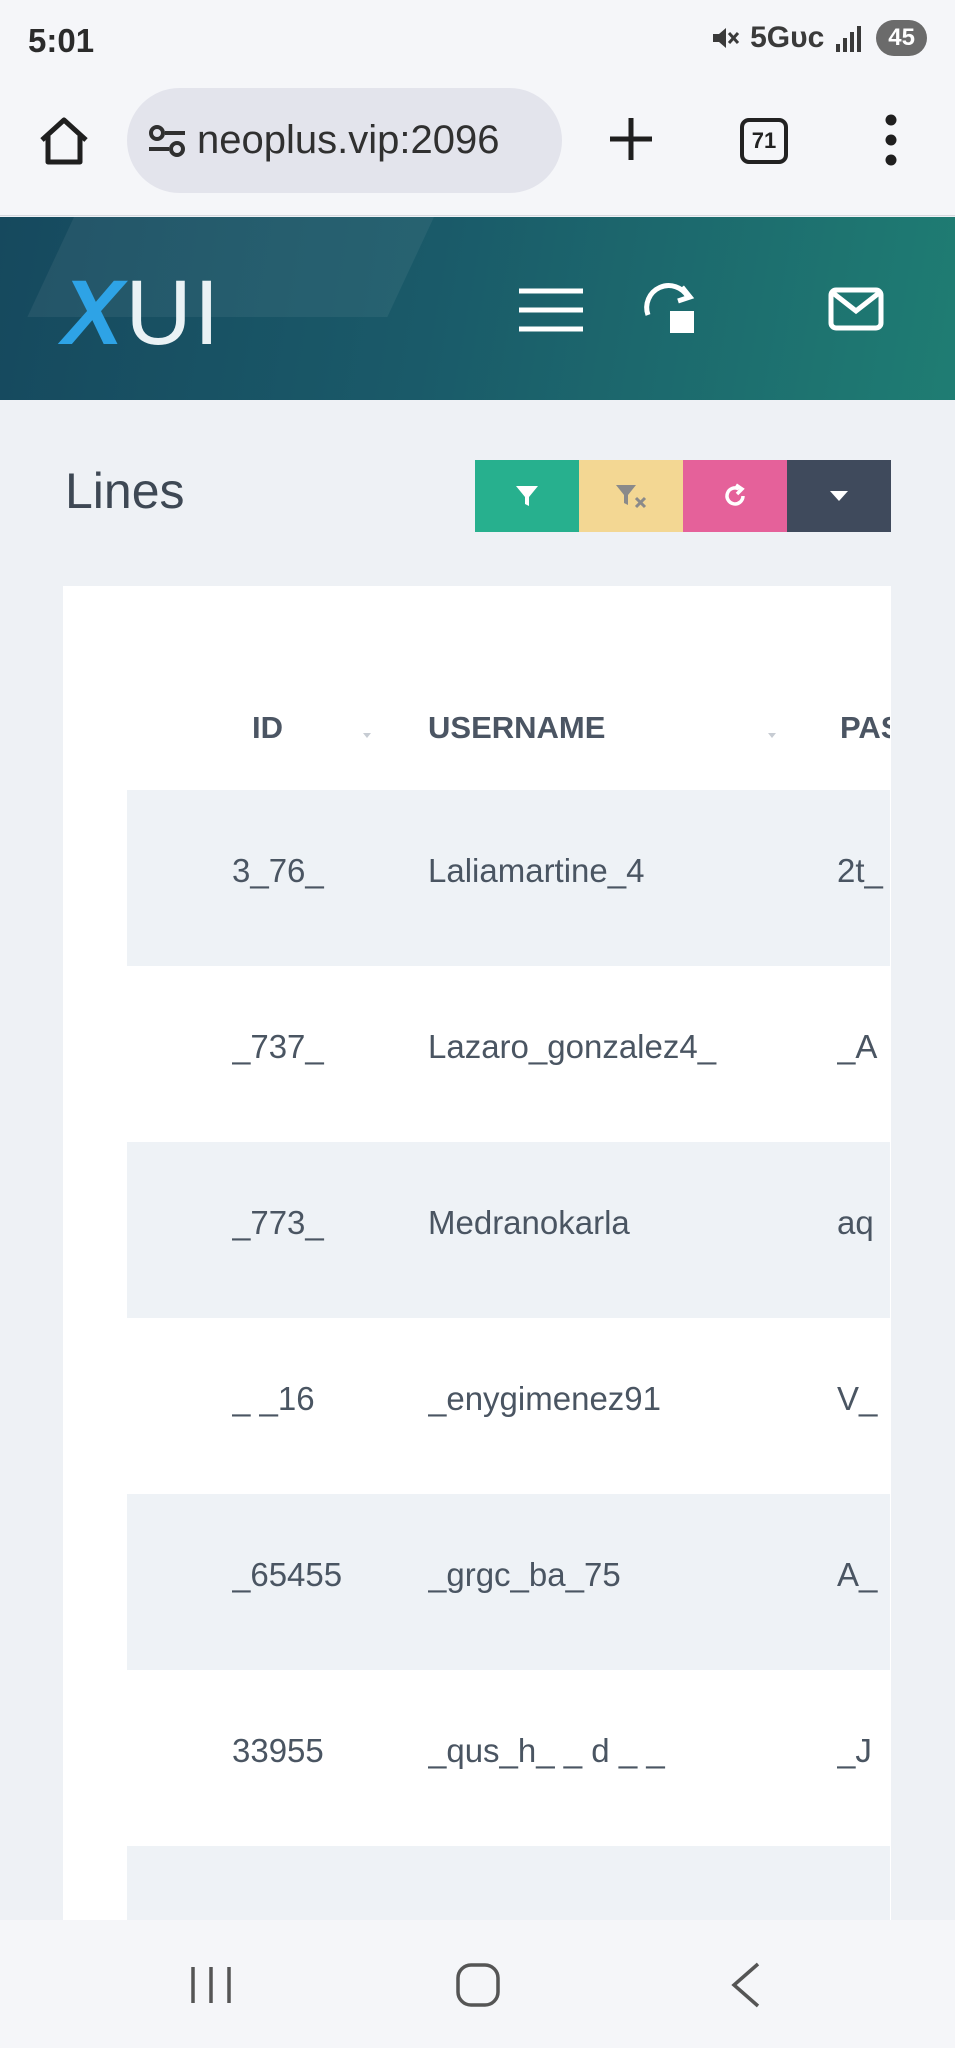 This screenshot has width=955, height=2048. Describe the element at coordinates (61, 40) in the screenshot. I see `status-time: 5:01` at that location.